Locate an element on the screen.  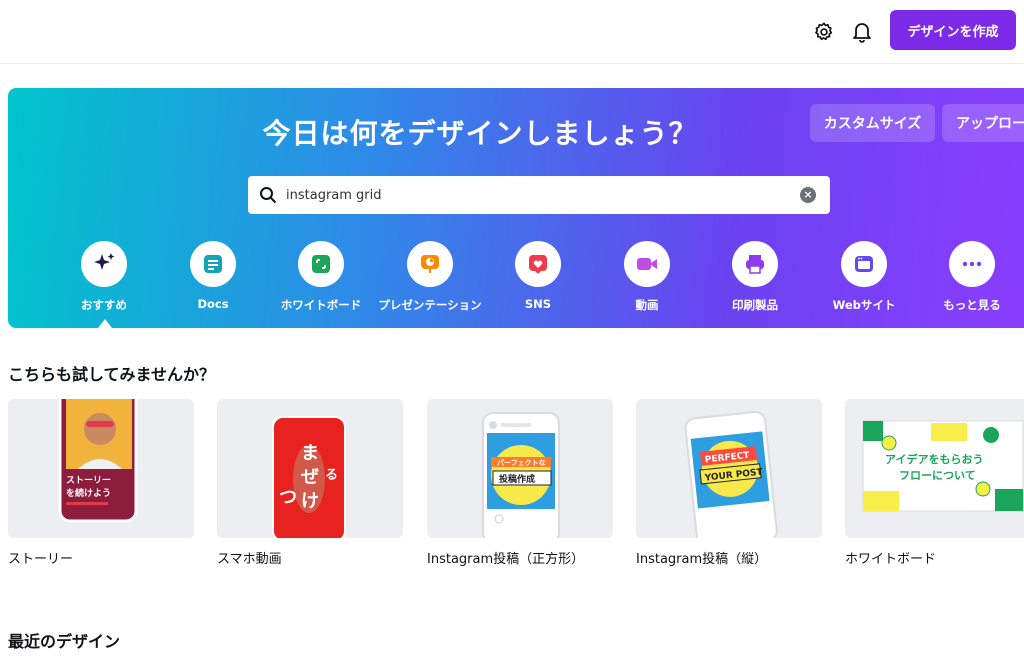
category-website: Webサイト is located at coordinates (864, 277).